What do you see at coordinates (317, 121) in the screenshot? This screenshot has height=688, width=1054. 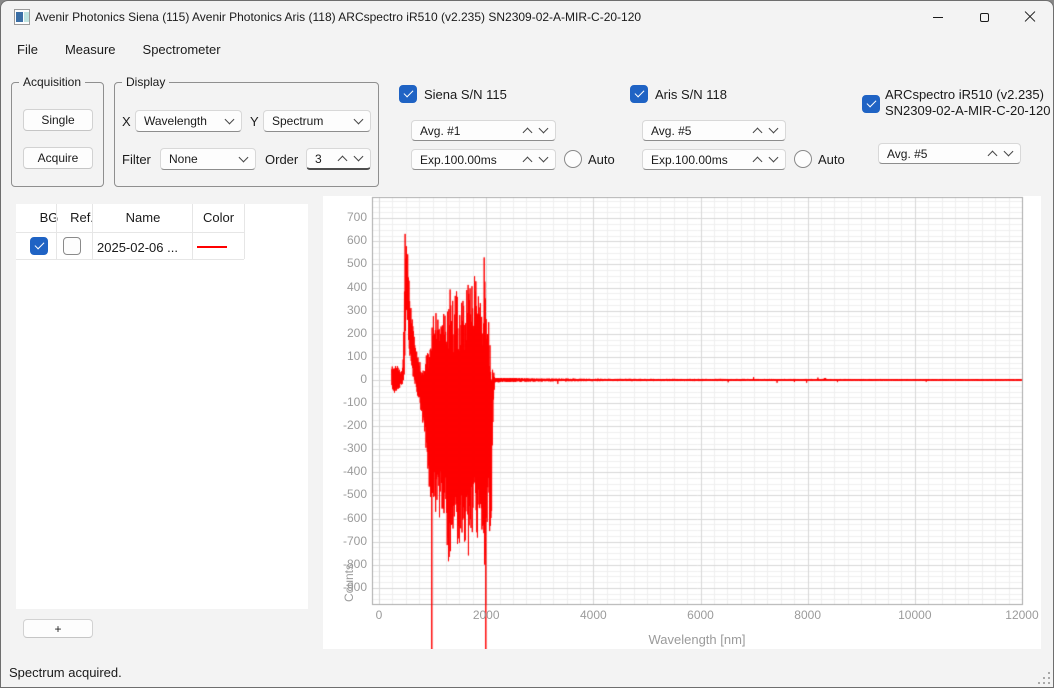 I see `y-axis-select: Spectrum` at bounding box center [317, 121].